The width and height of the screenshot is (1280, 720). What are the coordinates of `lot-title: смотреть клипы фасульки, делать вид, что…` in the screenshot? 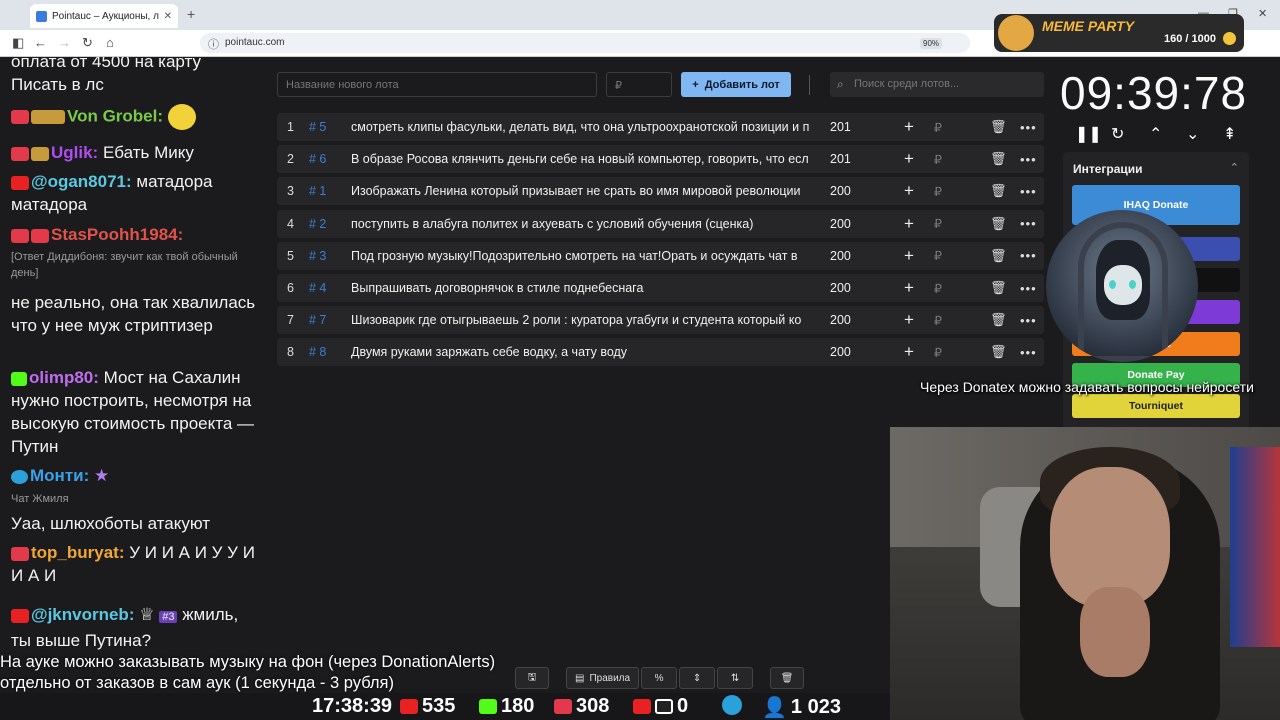 It's located at (582, 127).